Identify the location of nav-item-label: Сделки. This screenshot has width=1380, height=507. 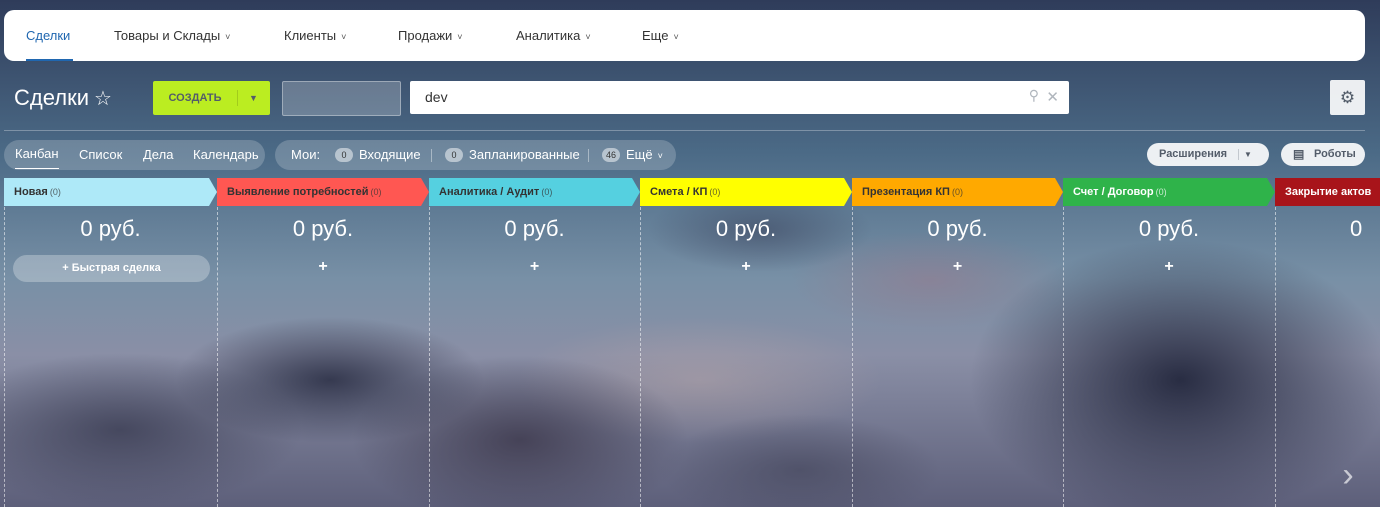
(48, 35).